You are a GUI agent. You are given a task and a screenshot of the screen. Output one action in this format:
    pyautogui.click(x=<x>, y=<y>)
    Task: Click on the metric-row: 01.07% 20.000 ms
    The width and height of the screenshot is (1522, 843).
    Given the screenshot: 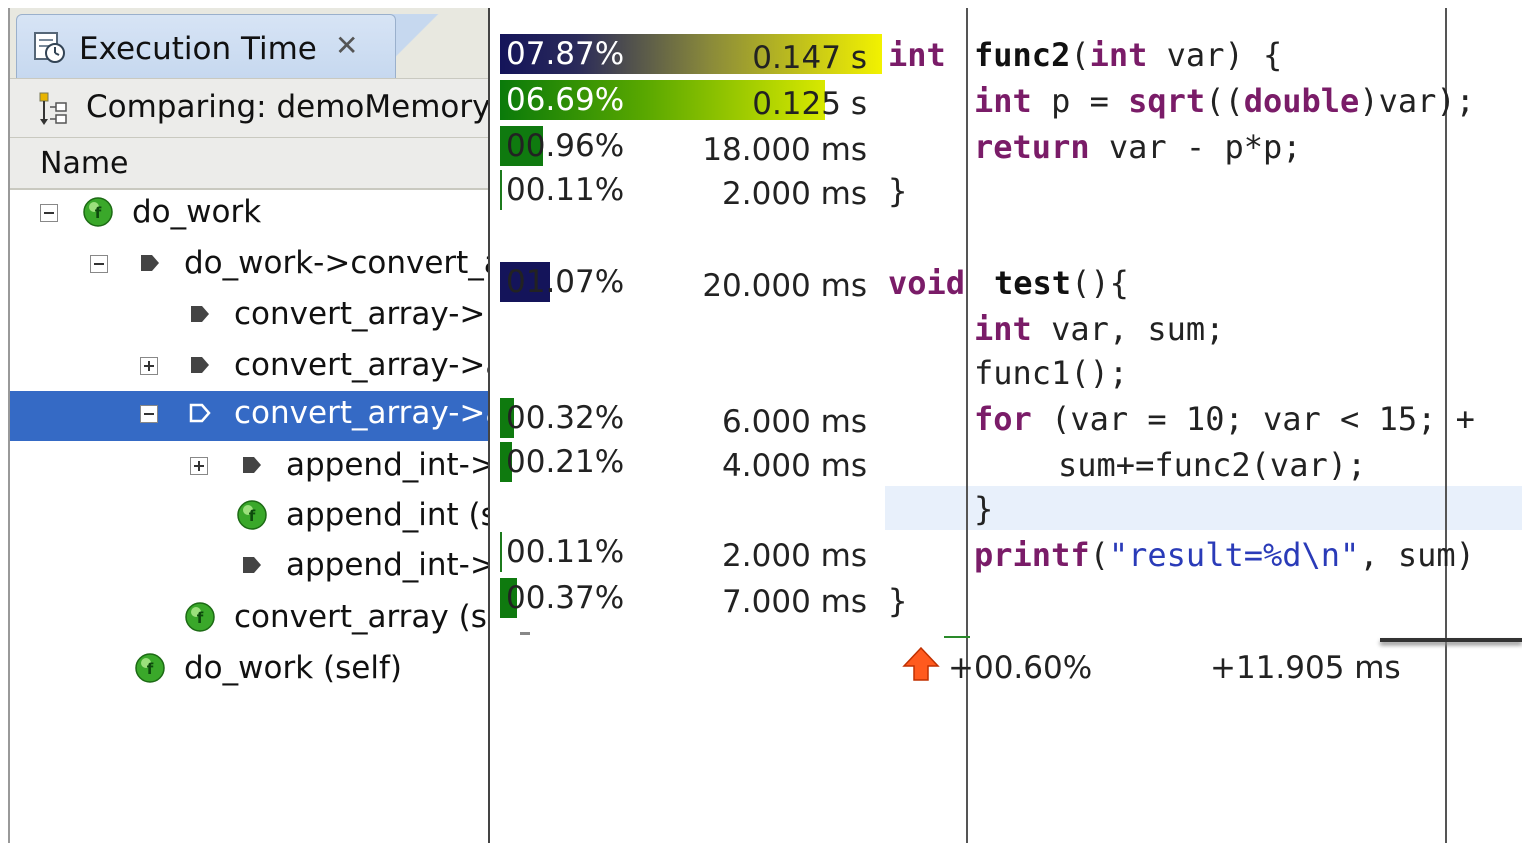 What is the action you would take?
    pyautogui.click(x=688, y=282)
    